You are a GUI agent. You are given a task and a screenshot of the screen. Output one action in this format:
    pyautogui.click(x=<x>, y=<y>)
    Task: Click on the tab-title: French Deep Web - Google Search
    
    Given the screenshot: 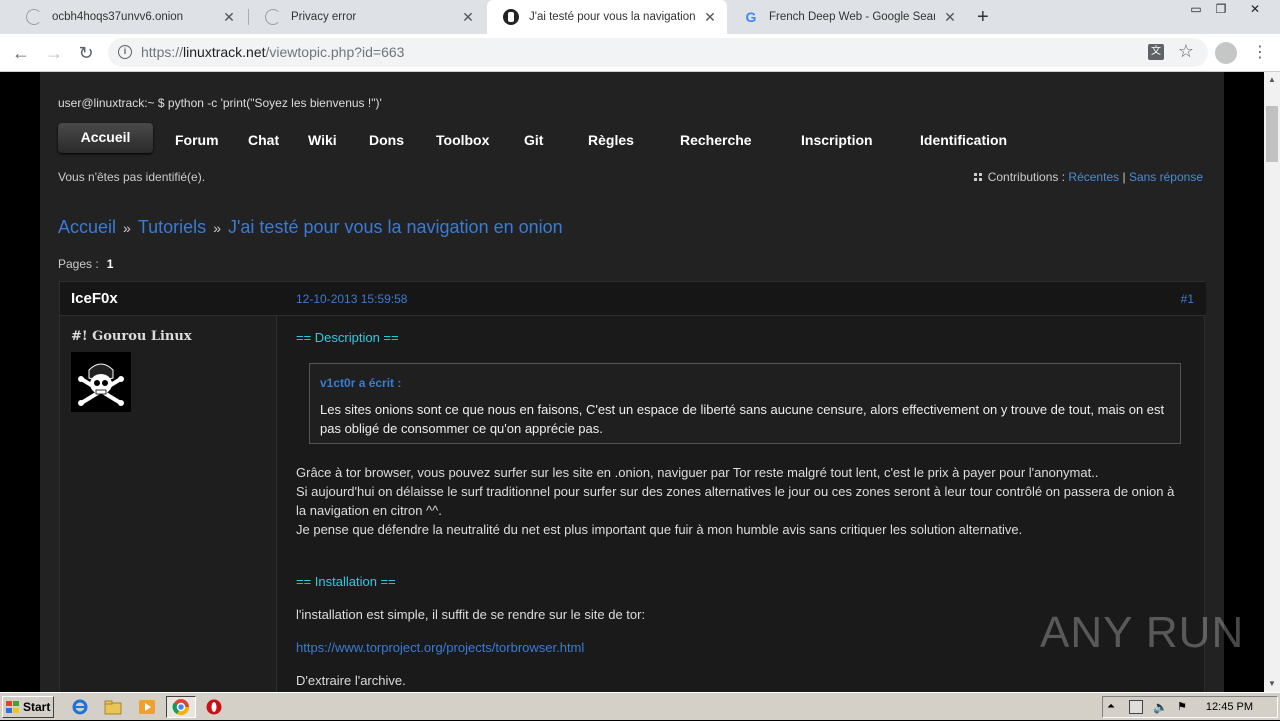 What is the action you would take?
    pyautogui.click(x=852, y=17)
    